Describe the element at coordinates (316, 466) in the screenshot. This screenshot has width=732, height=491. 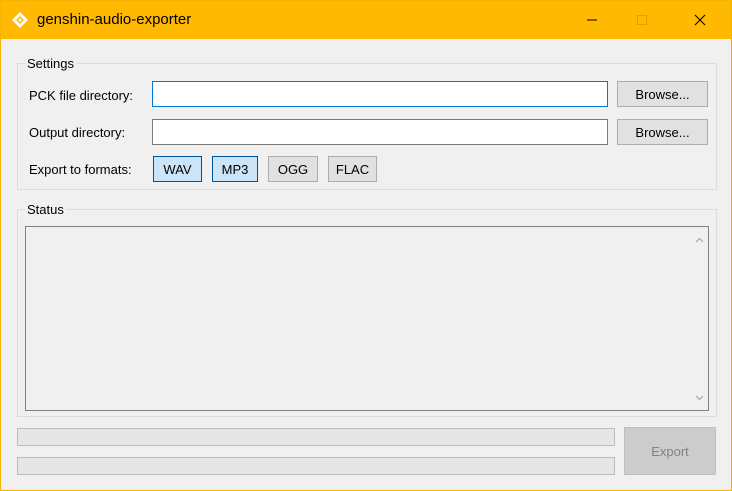
I see `progress-bar-secondary` at that location.